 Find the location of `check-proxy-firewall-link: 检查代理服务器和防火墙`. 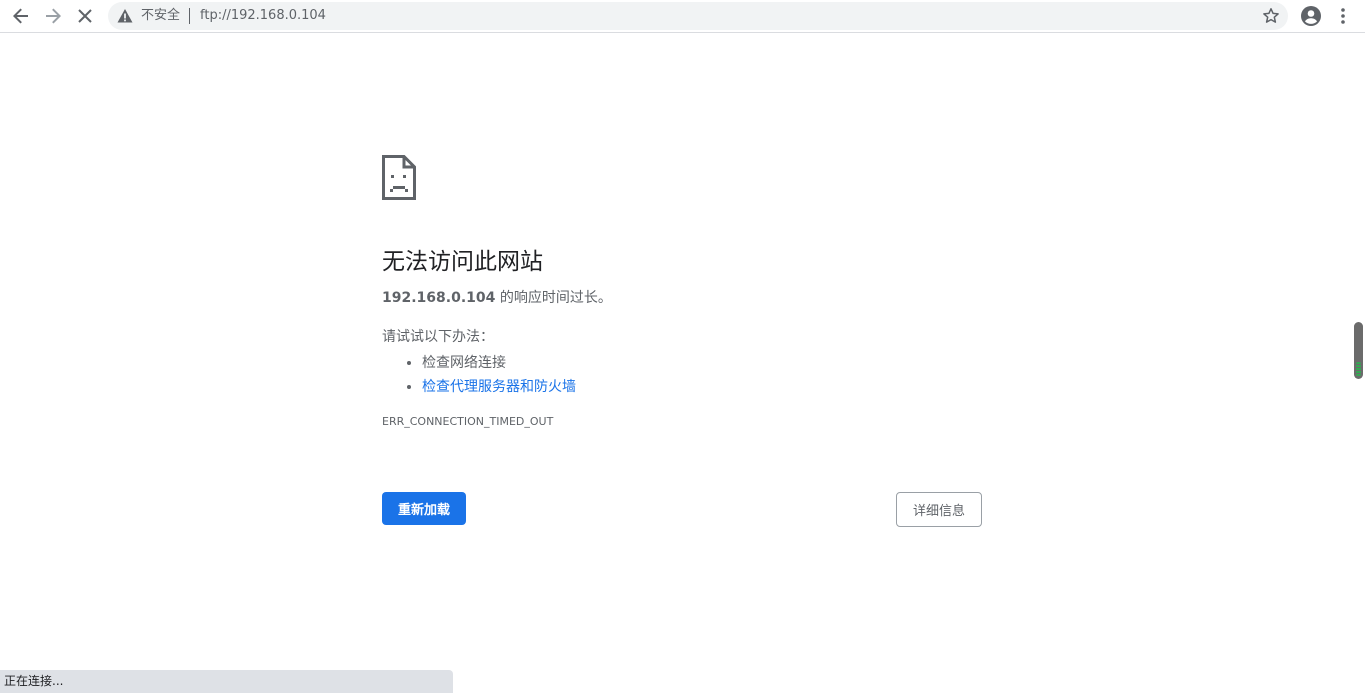

check-proxy-firewall-link: 检查代理服务器和防火墙 is located at coordinates (499, 387).